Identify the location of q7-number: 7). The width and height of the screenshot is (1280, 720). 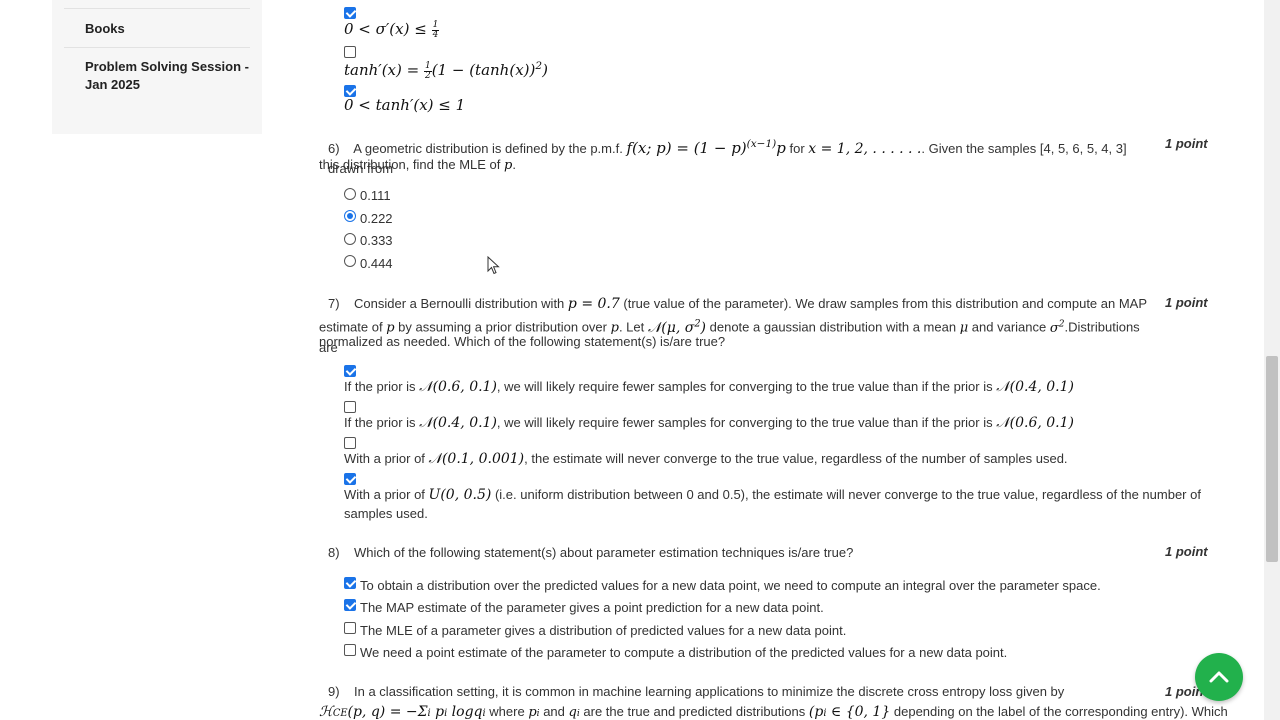
(334, 303).